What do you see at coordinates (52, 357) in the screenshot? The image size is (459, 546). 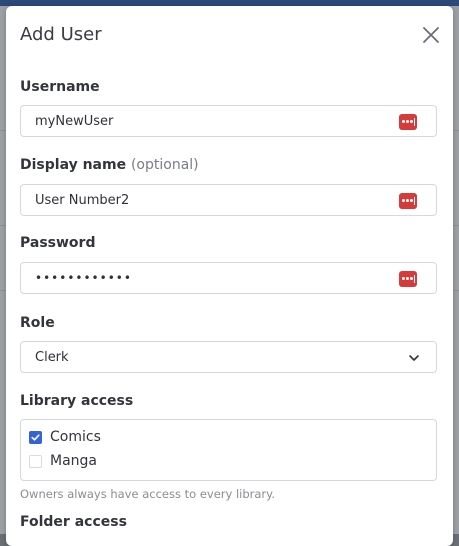 I see `role-value: Clerk` at bounding box center [52, 357].